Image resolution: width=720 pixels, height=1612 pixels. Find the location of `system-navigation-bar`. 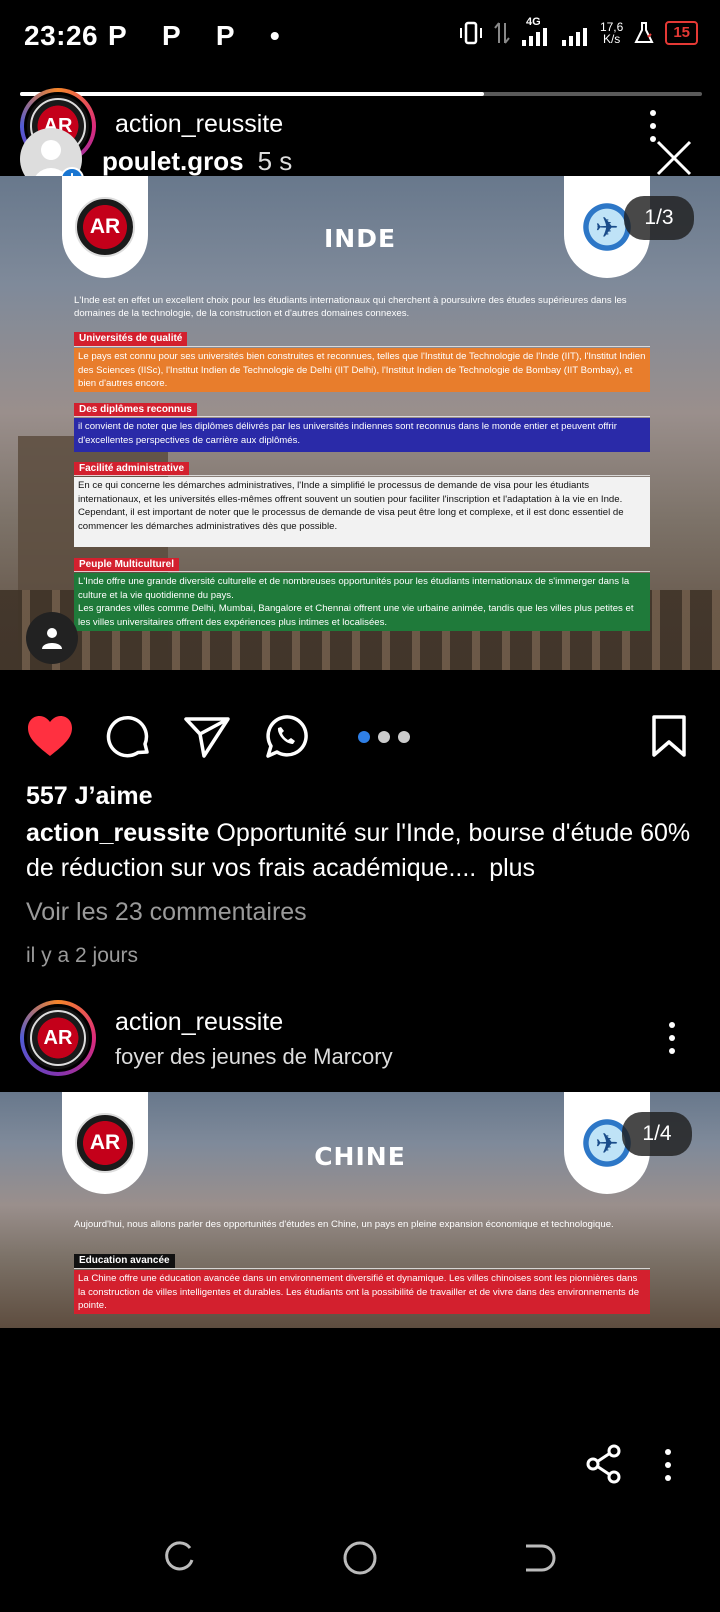

system-navigation-bar is located at coordinates (360, 1570).